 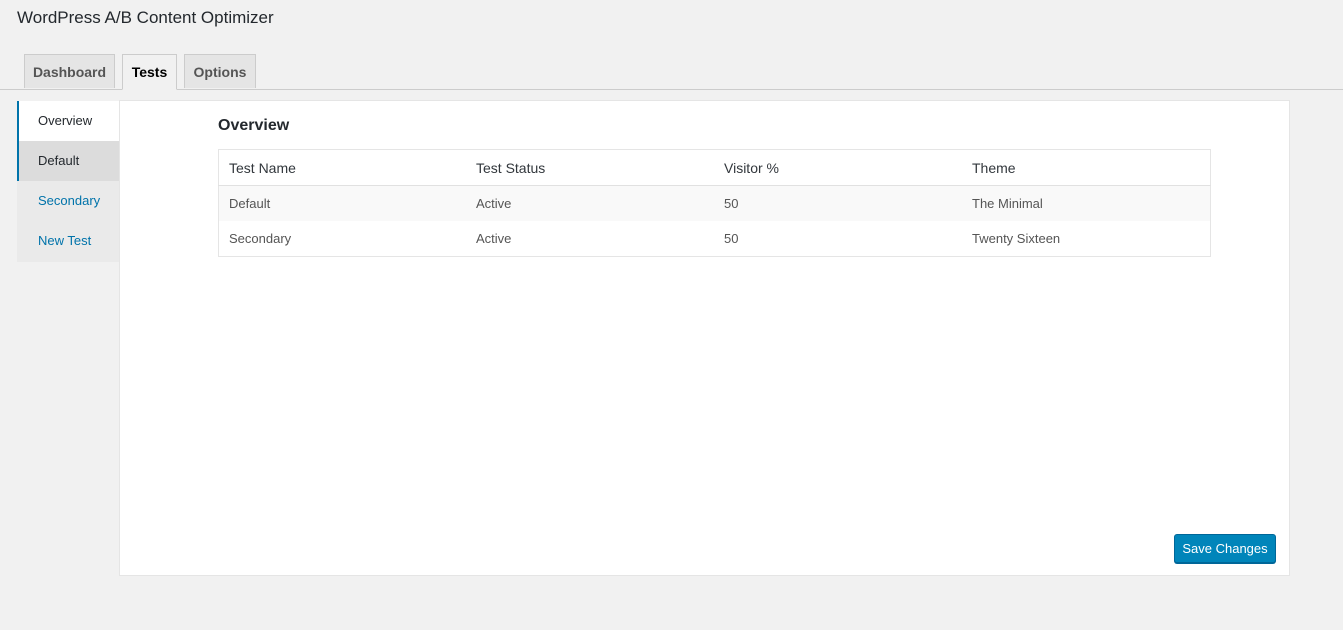 I want to click on column-header-test-name: Test Name, so click(x=342, y=167).